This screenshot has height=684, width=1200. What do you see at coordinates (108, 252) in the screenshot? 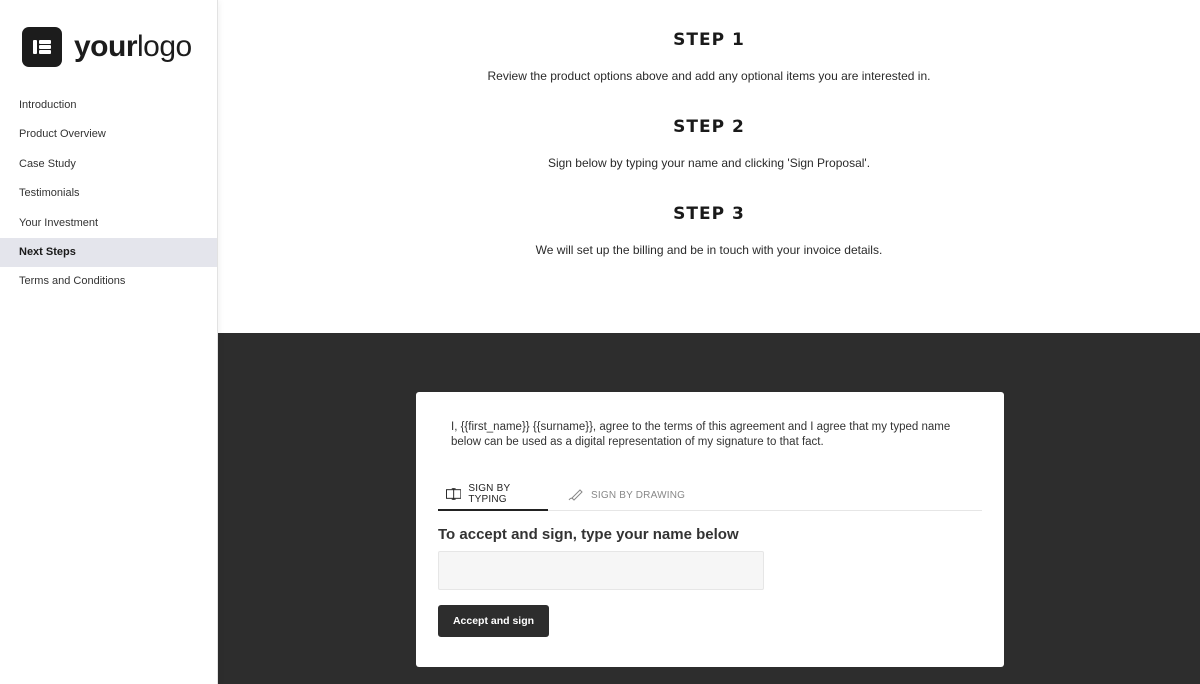
I see `sidebar-item-next-steps: Next Steps` at bounding box center [108, 252].